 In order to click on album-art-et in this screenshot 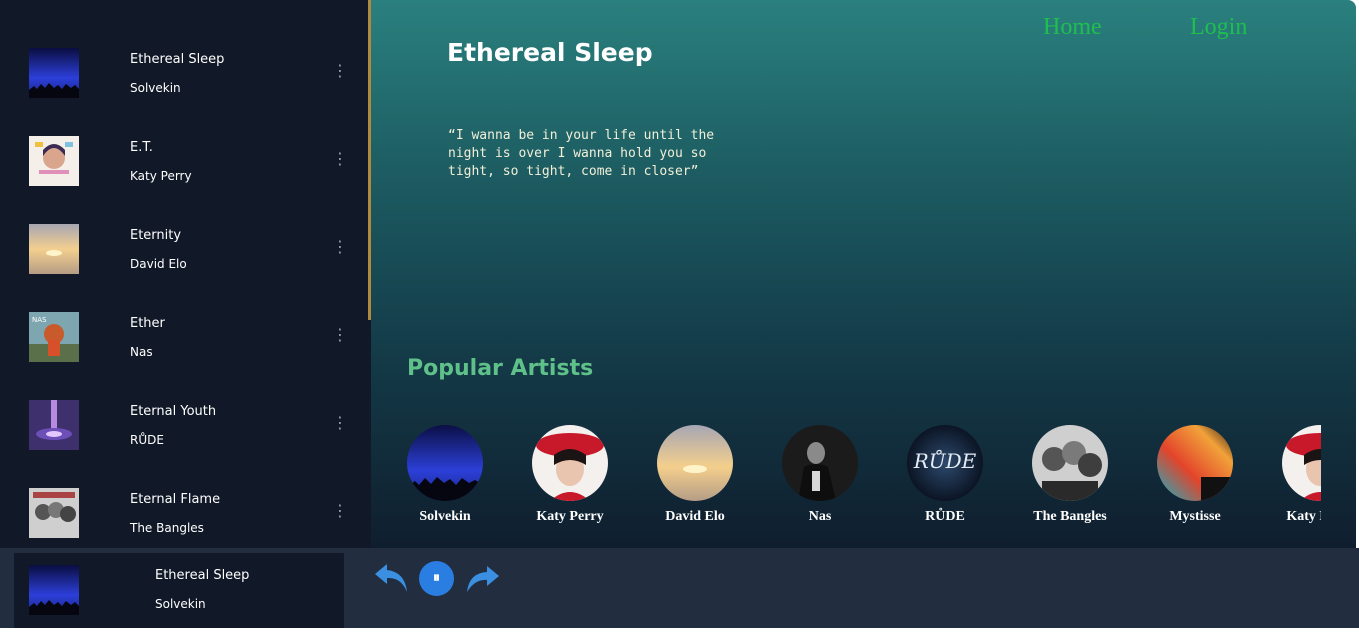, I will do `click(54, 161)`.